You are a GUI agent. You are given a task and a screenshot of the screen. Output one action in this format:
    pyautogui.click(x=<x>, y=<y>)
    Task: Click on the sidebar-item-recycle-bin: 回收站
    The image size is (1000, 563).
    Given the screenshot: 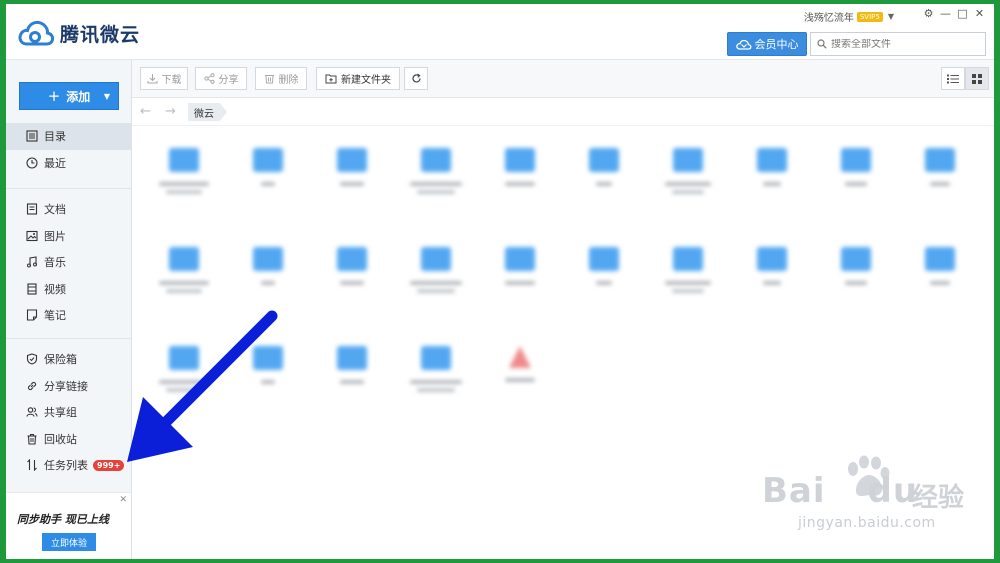 What is the action you would take?
    pyautogui.click(x=68, y=439)
    